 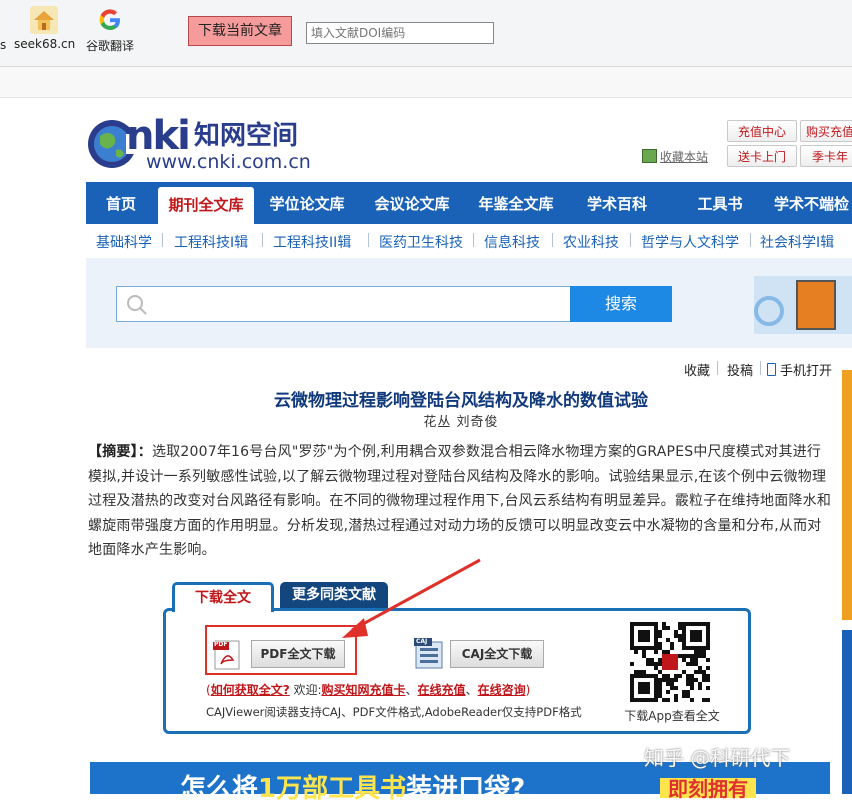 I want to click on mobile-open-link: 手机打开, so click(x=799, y=369).